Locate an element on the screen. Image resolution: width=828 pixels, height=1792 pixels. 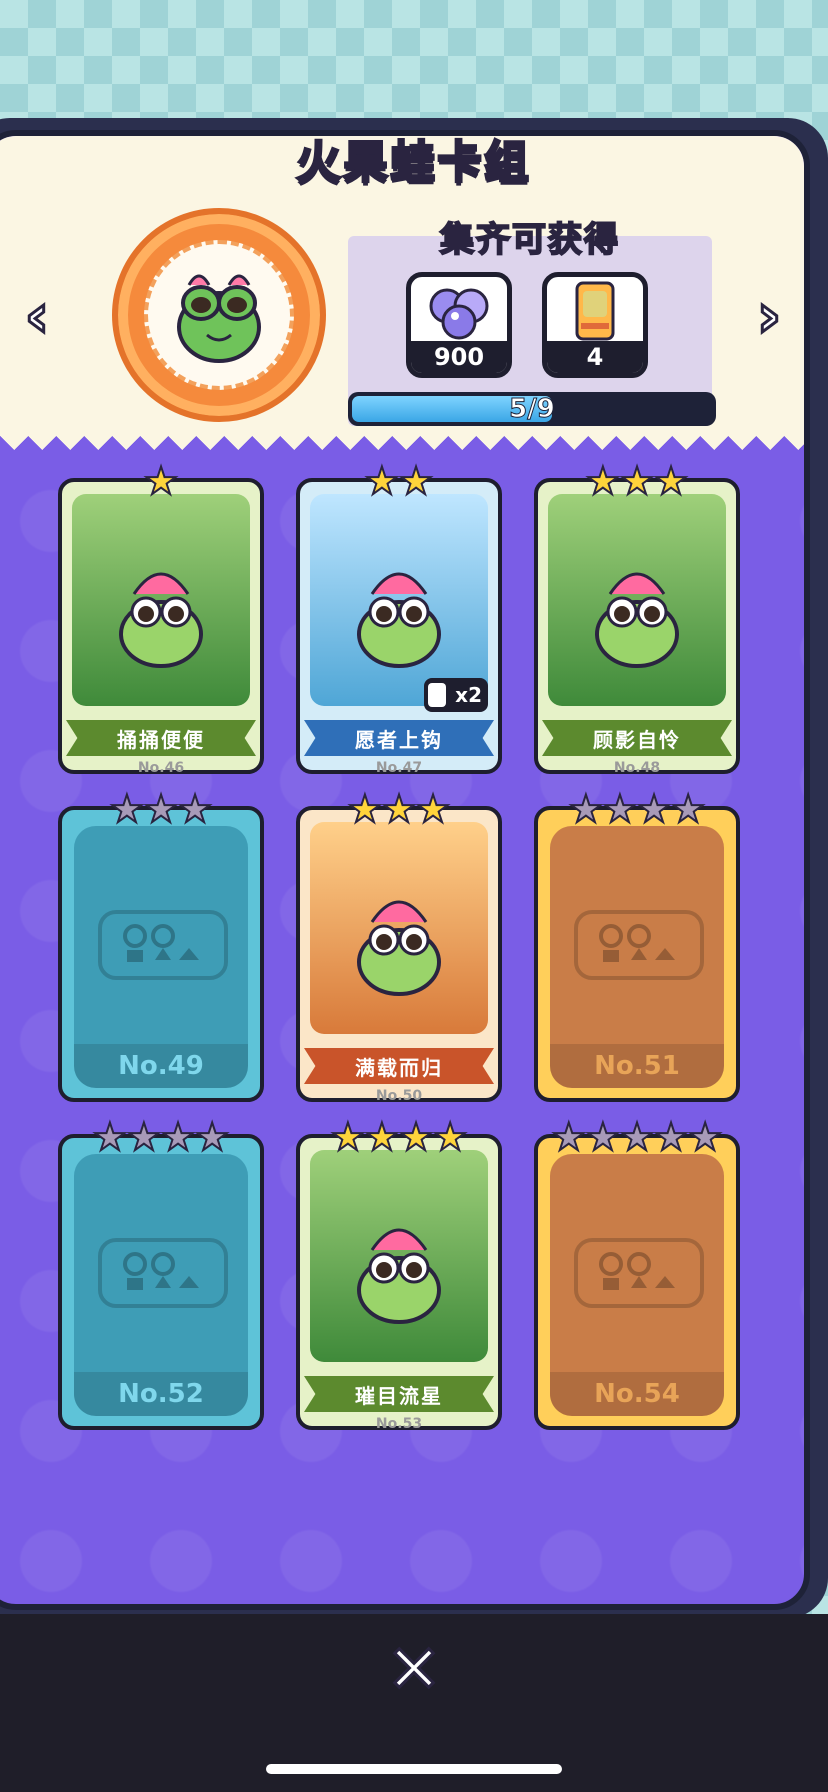
card-no51: No.51 ★ ★ ★ ★ is located at coordinates (637, 945).